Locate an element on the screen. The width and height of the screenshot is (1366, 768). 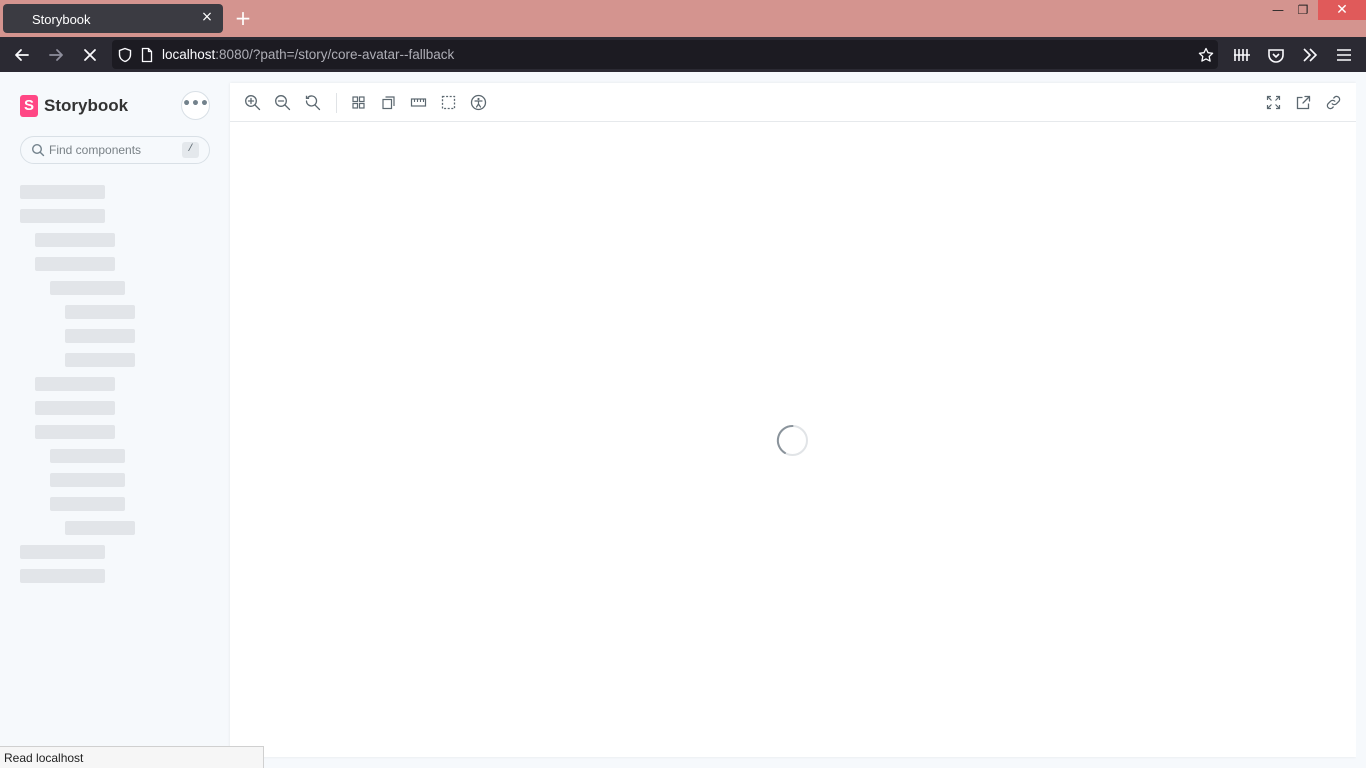
url-path: :8080/?path=/story/core-avatar--fallback is located at coordinates (335, 54).